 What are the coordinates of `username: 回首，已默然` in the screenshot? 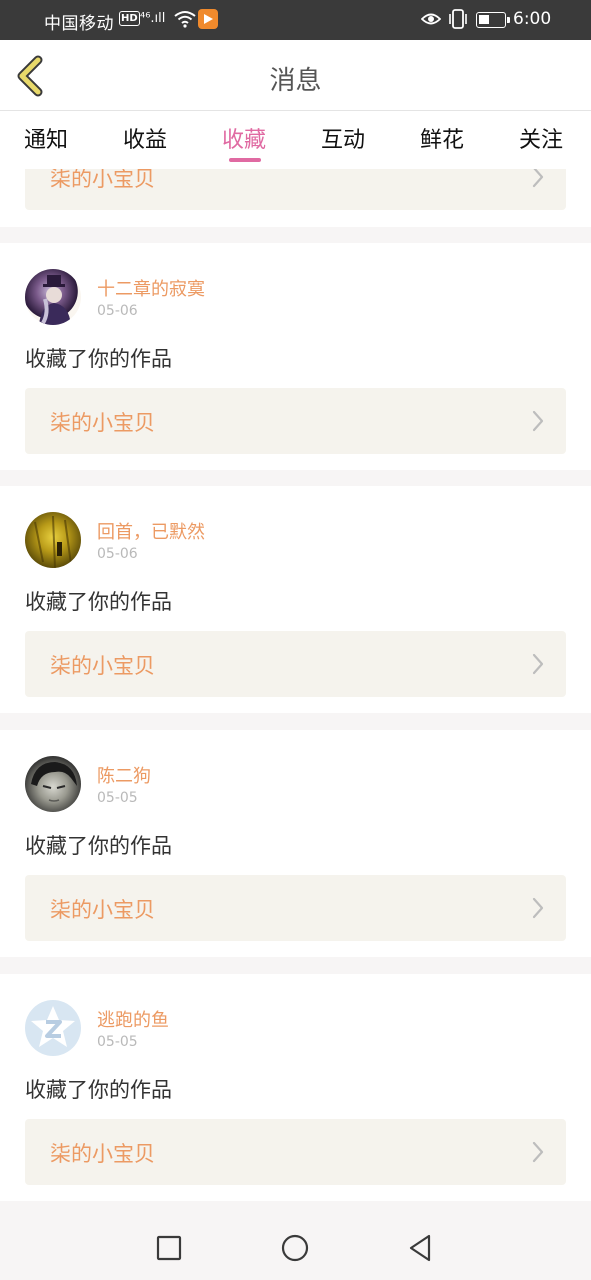 It's located at (151, 531).